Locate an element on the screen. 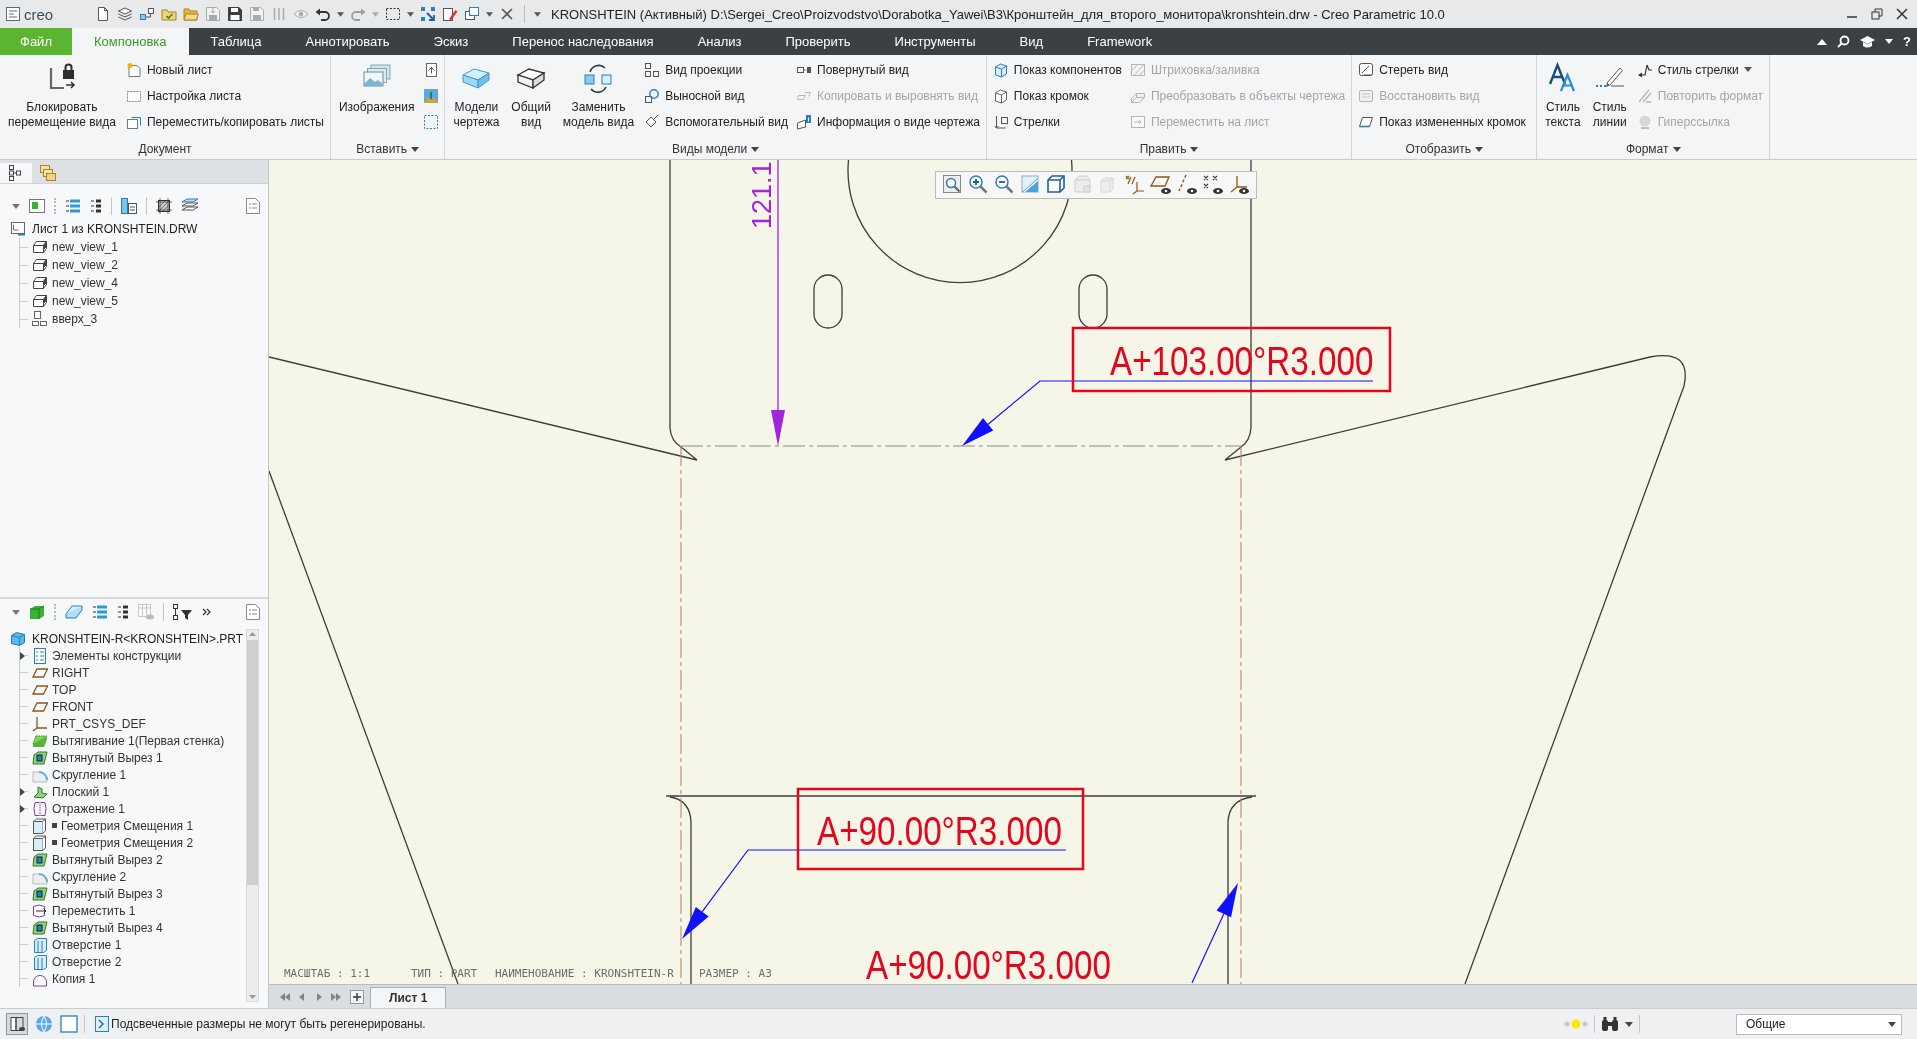  undo-icon is located at coordinates (323, 14).